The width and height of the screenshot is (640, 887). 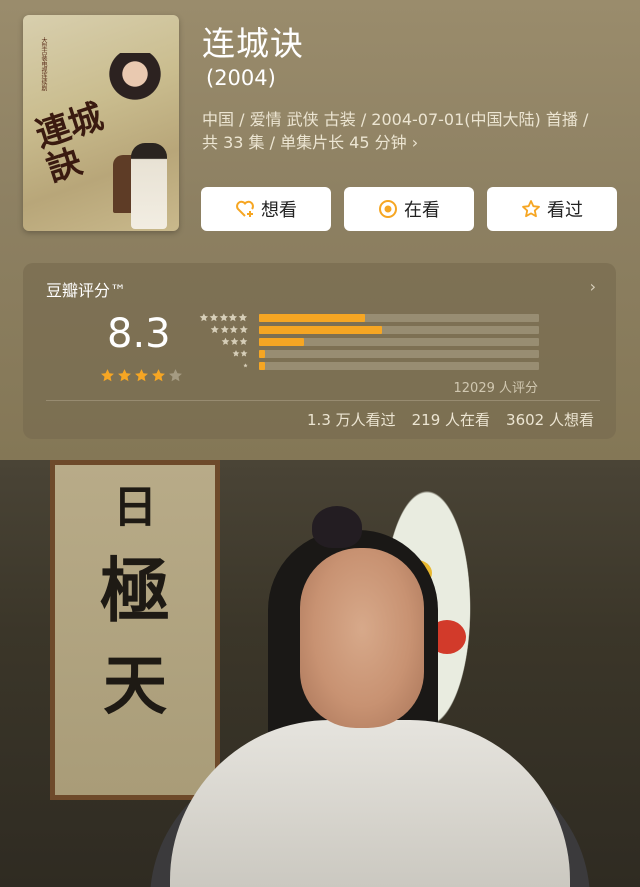 I want to click on want-label: 想看, so click(x=279, y=210).